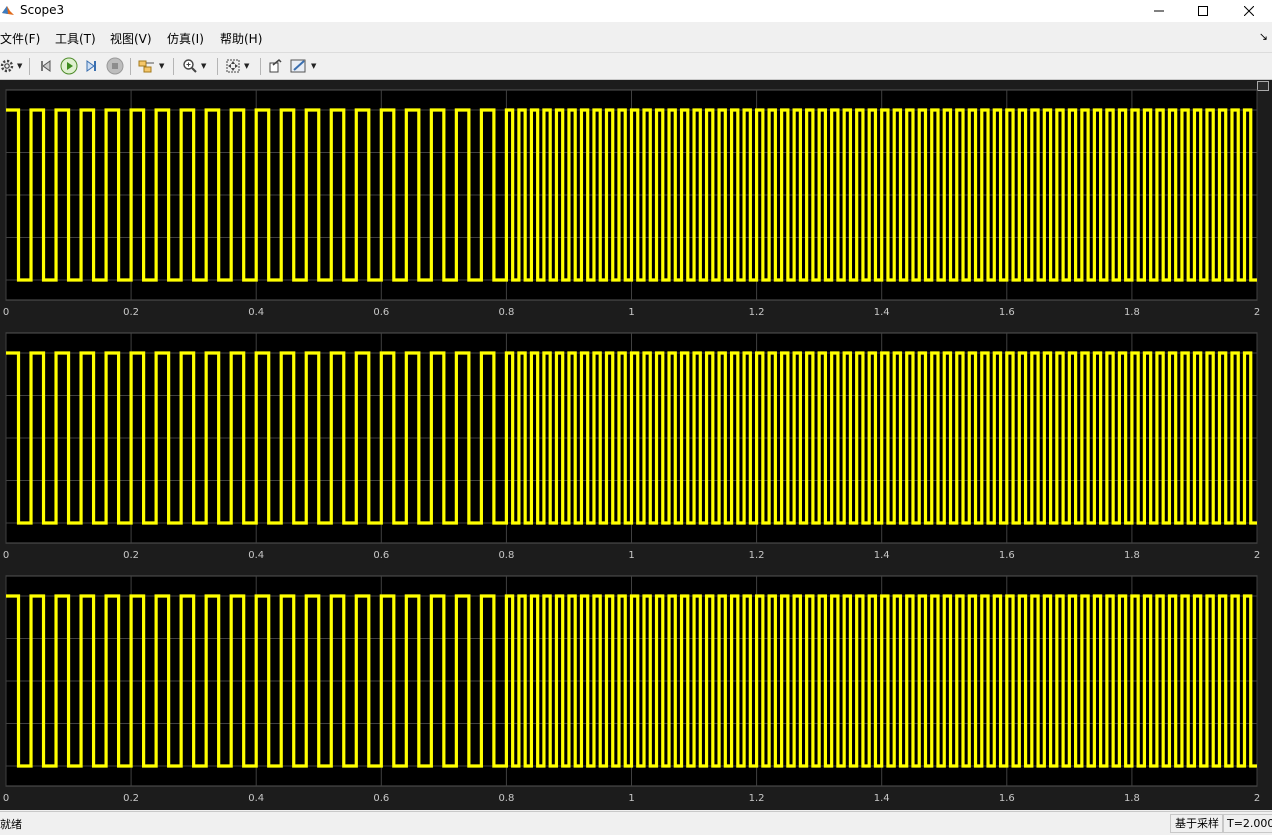 This screenshot has width=1272, height=835. I want to click on stop-icon, so click(115, 66).